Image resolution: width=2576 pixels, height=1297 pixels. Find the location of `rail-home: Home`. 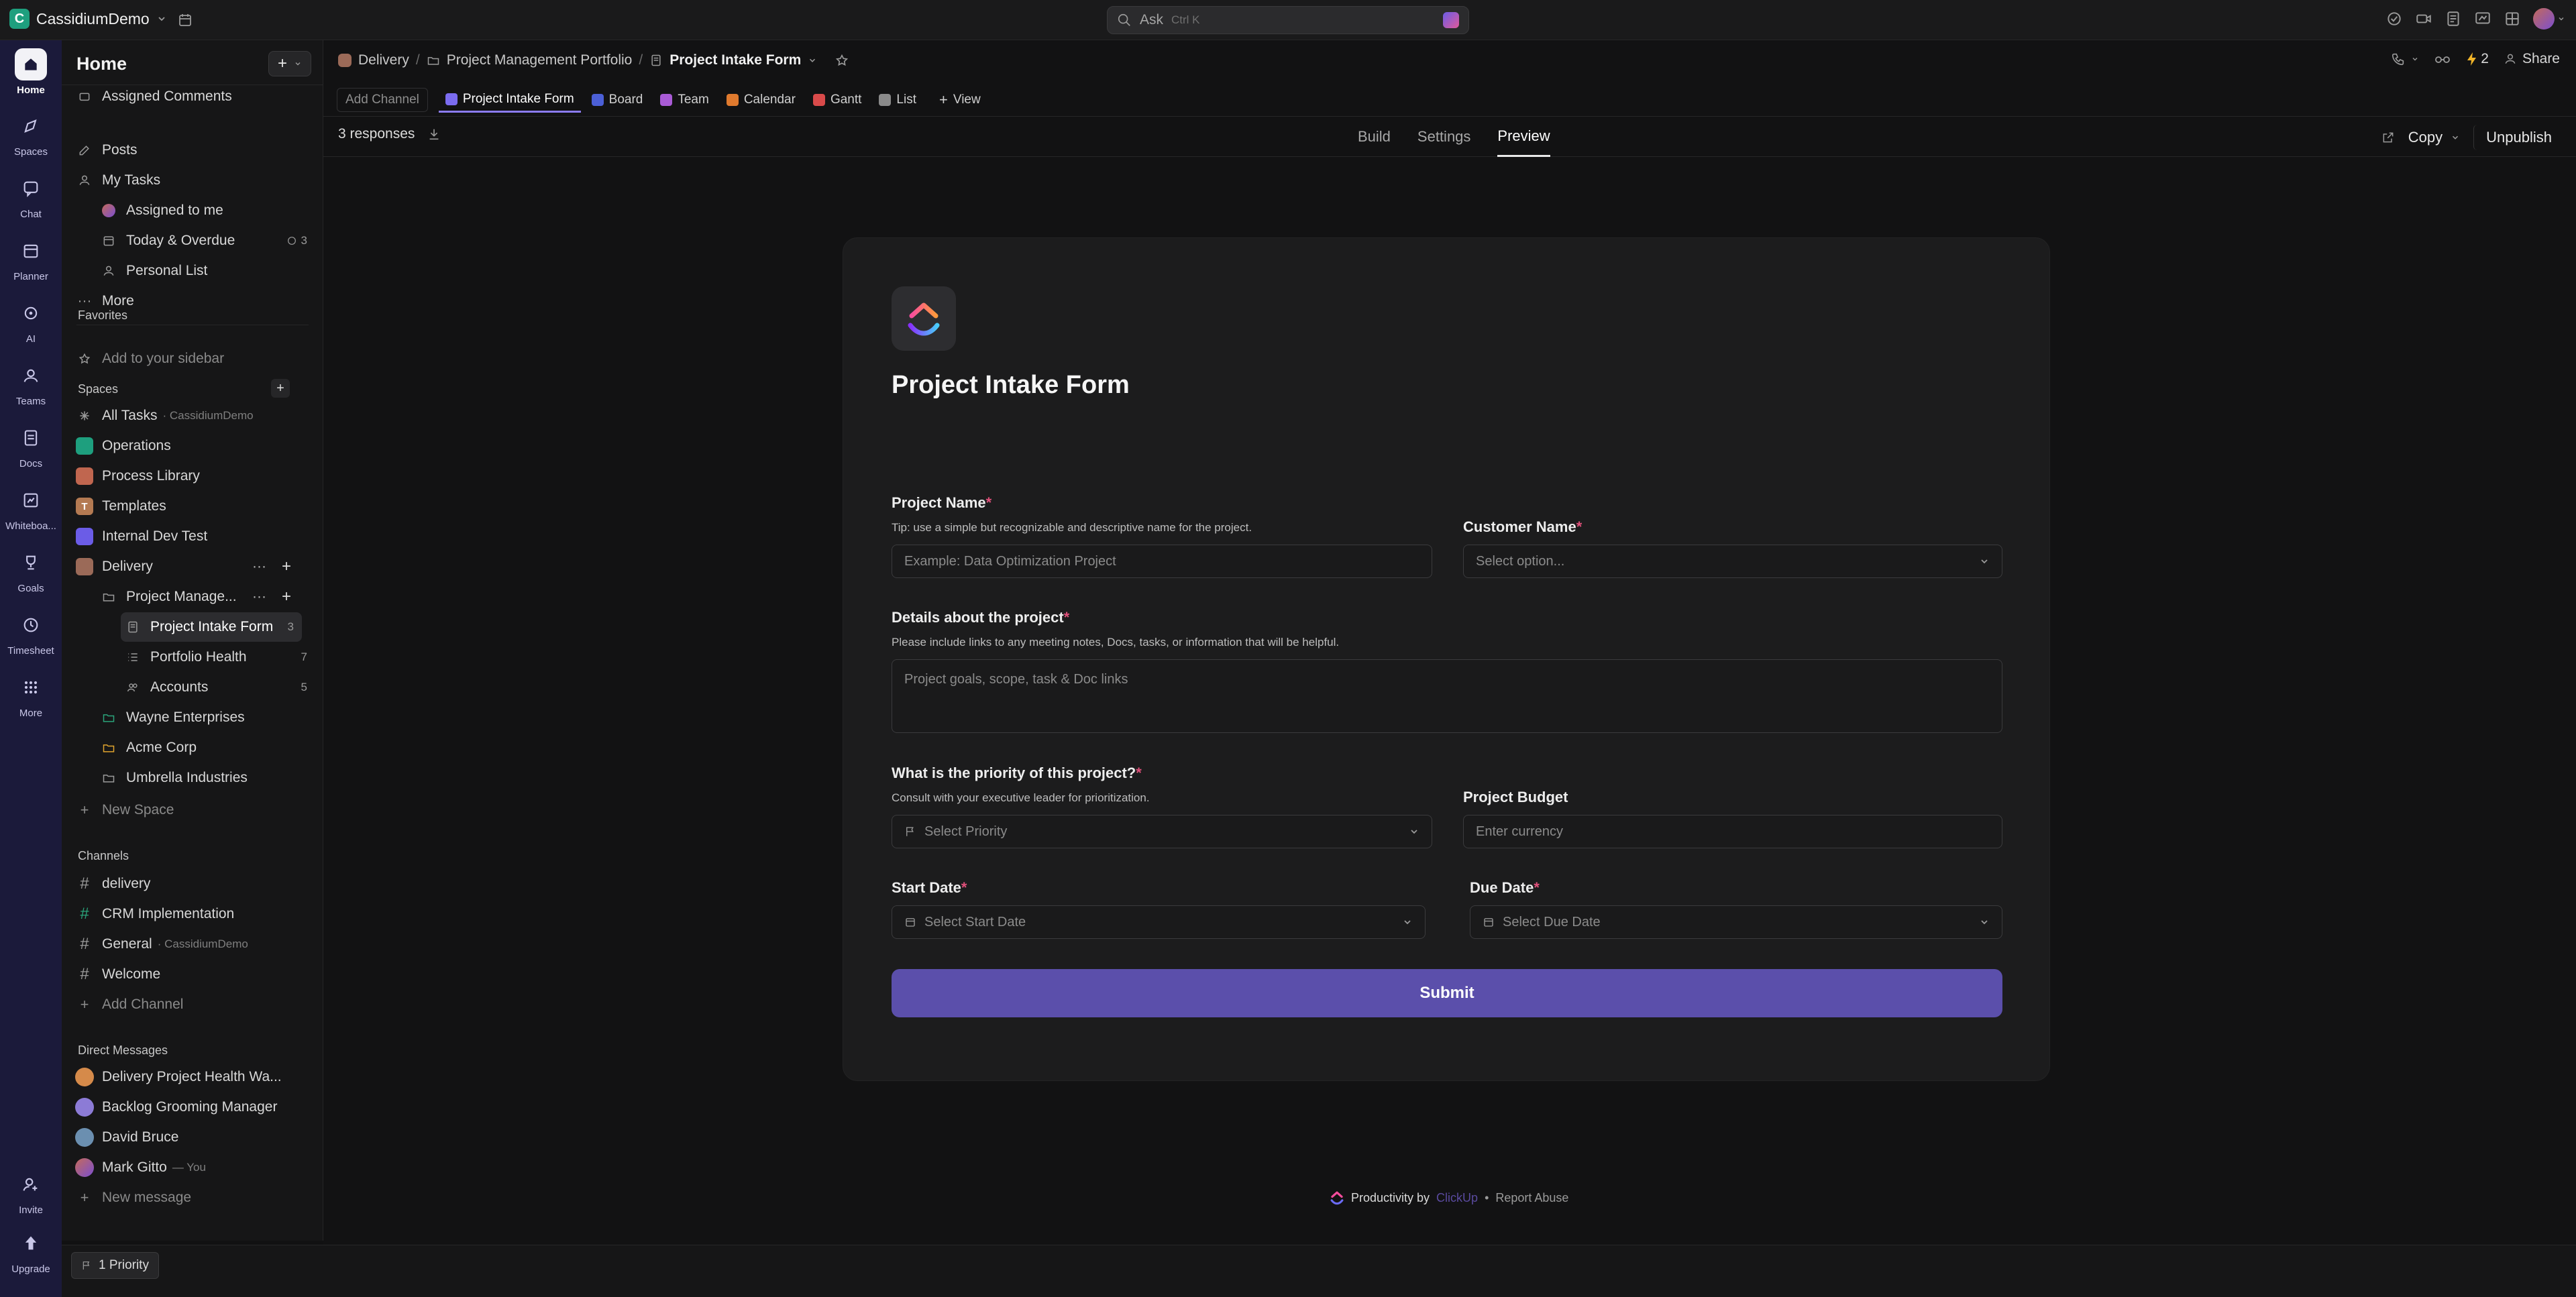

rail-home: Home is located at coordinates (31, 72).